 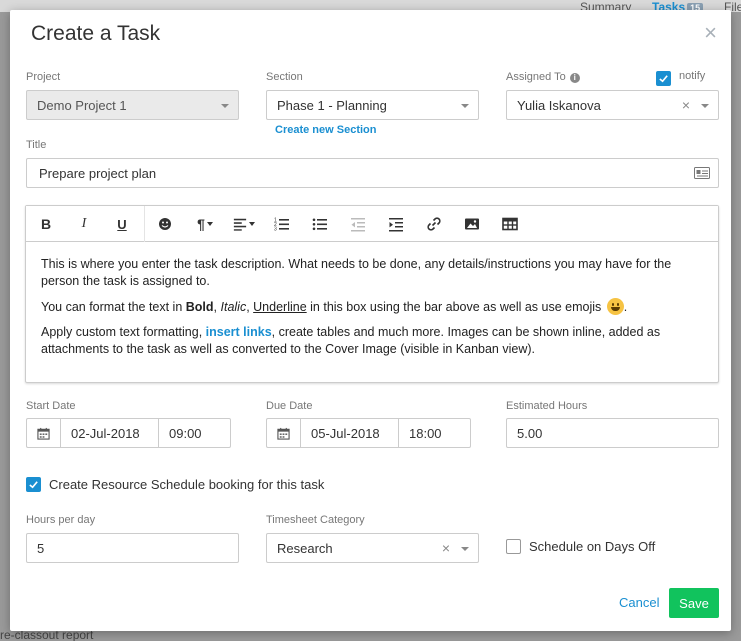 What do you see at coordinates (315, 520) in the screenshot?
I see `timesheet-category-label: Timesheet Category` at bounding box center [315, 520].